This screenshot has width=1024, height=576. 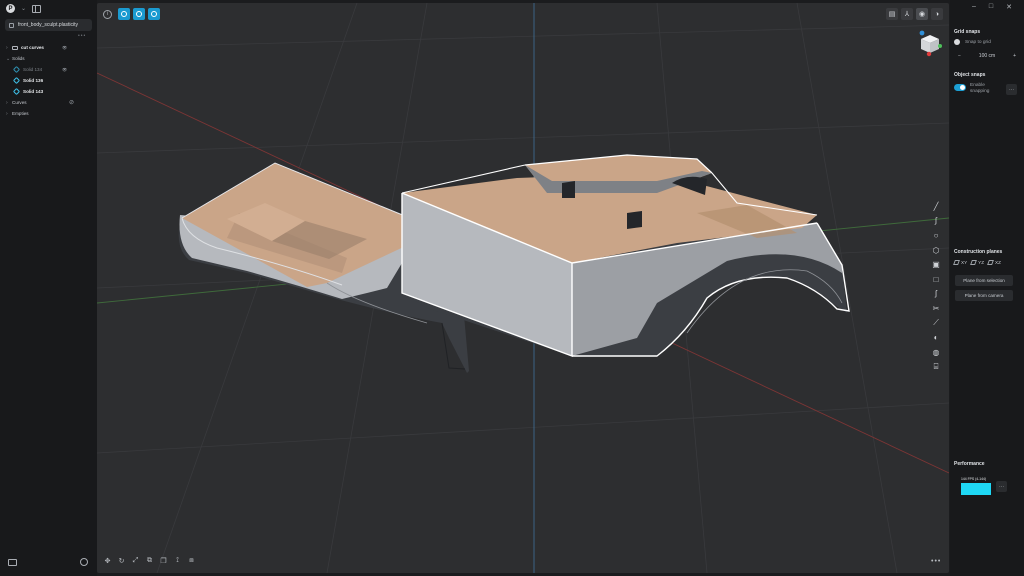 I want to click on construction-plane-buttons: XY YZ XZ, so click(x=977, y=262).